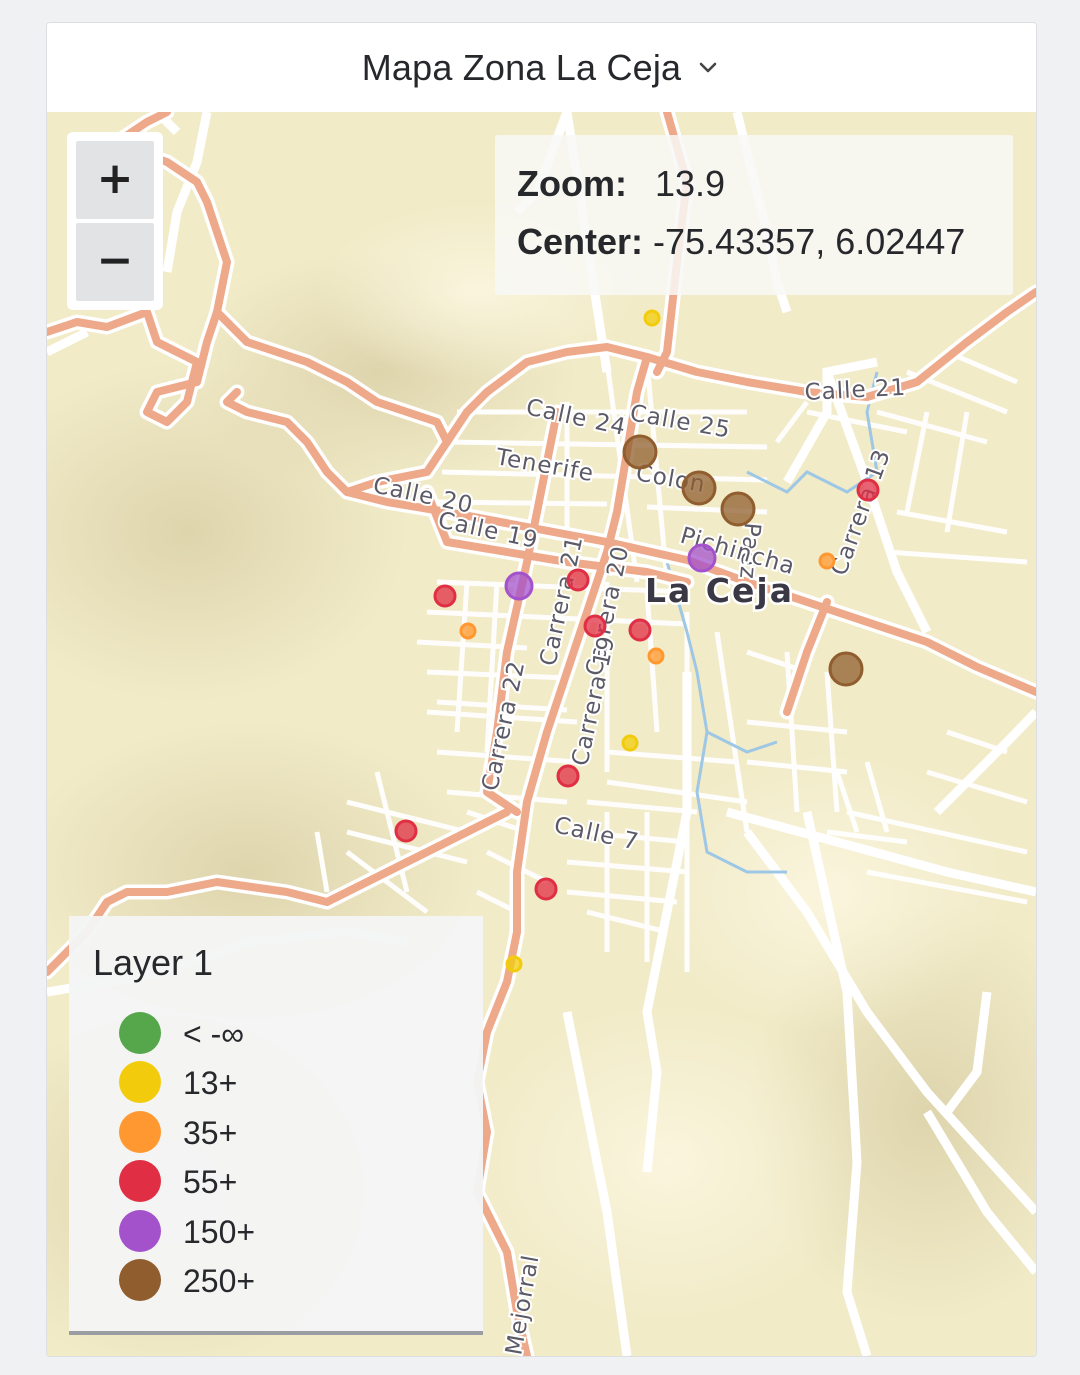  I want to click on map-legend: Layer 1 < -∞ 13+ 35+ 55+ 150+ 250+, so click(276, 1125).